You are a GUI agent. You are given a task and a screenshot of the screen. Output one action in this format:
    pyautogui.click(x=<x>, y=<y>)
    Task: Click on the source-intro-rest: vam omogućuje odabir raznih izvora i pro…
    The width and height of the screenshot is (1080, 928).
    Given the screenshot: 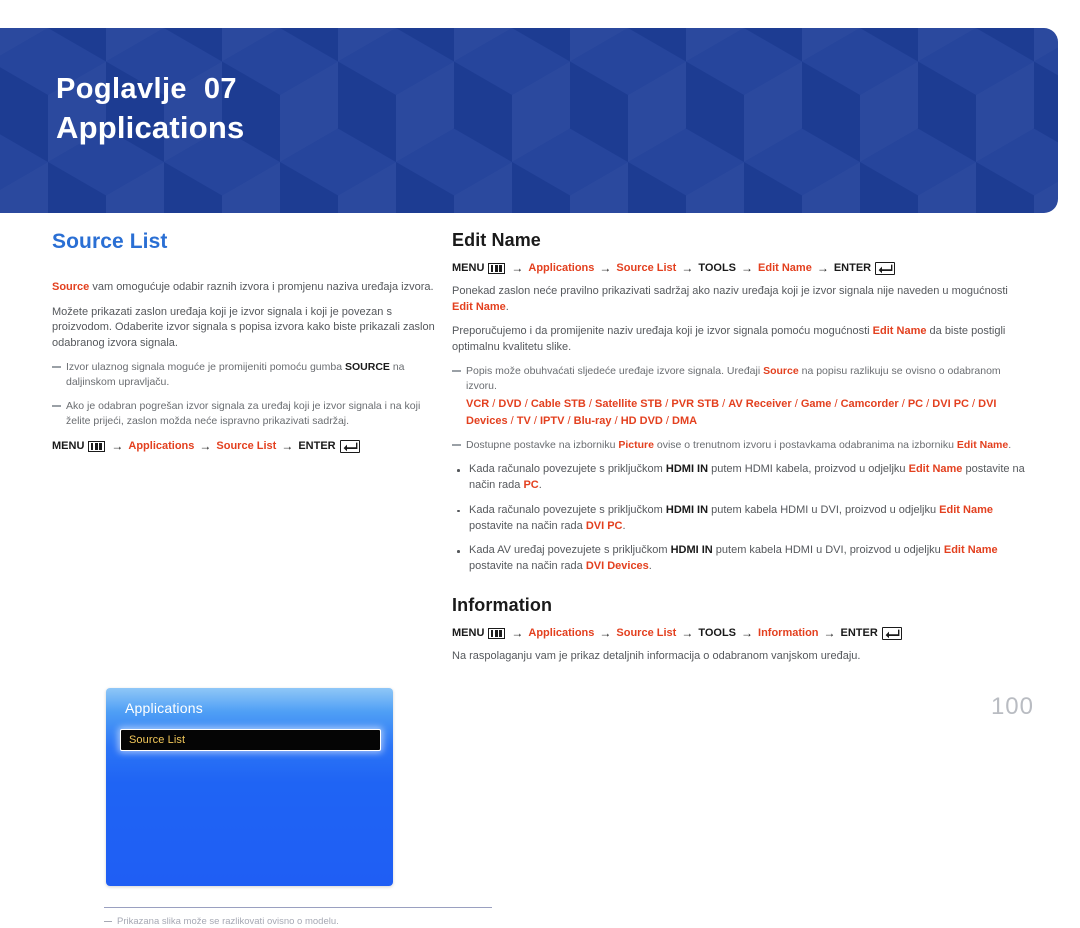 What is the action you would take?
    pyautogui.click(x=261, y=287)
    